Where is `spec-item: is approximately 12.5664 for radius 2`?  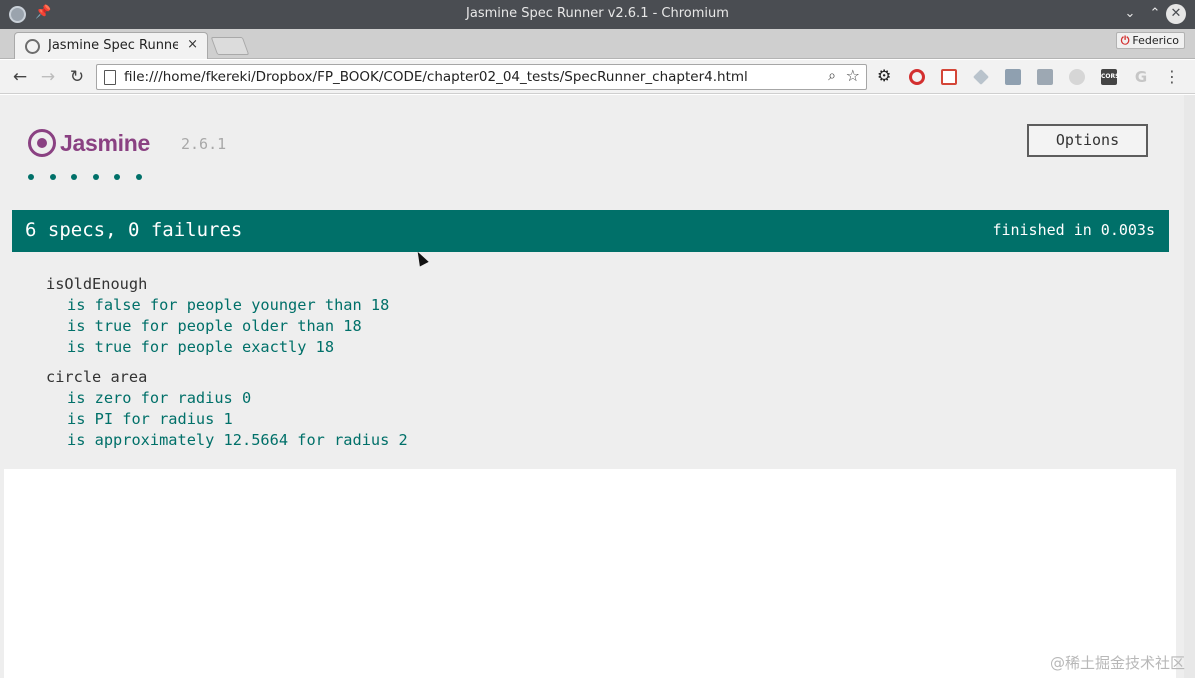
spec-item: is approximately 12.5664 for radius 2 is located at coordinates (227, 440).